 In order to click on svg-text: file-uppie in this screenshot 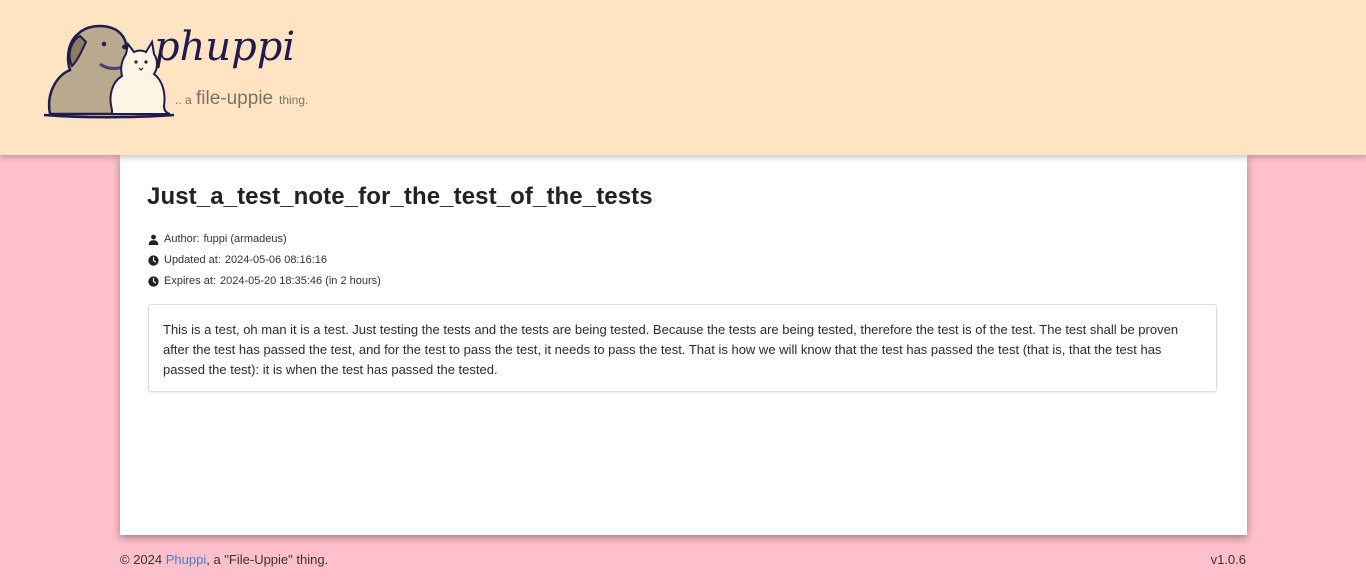, I will do `click(234, 98)`.